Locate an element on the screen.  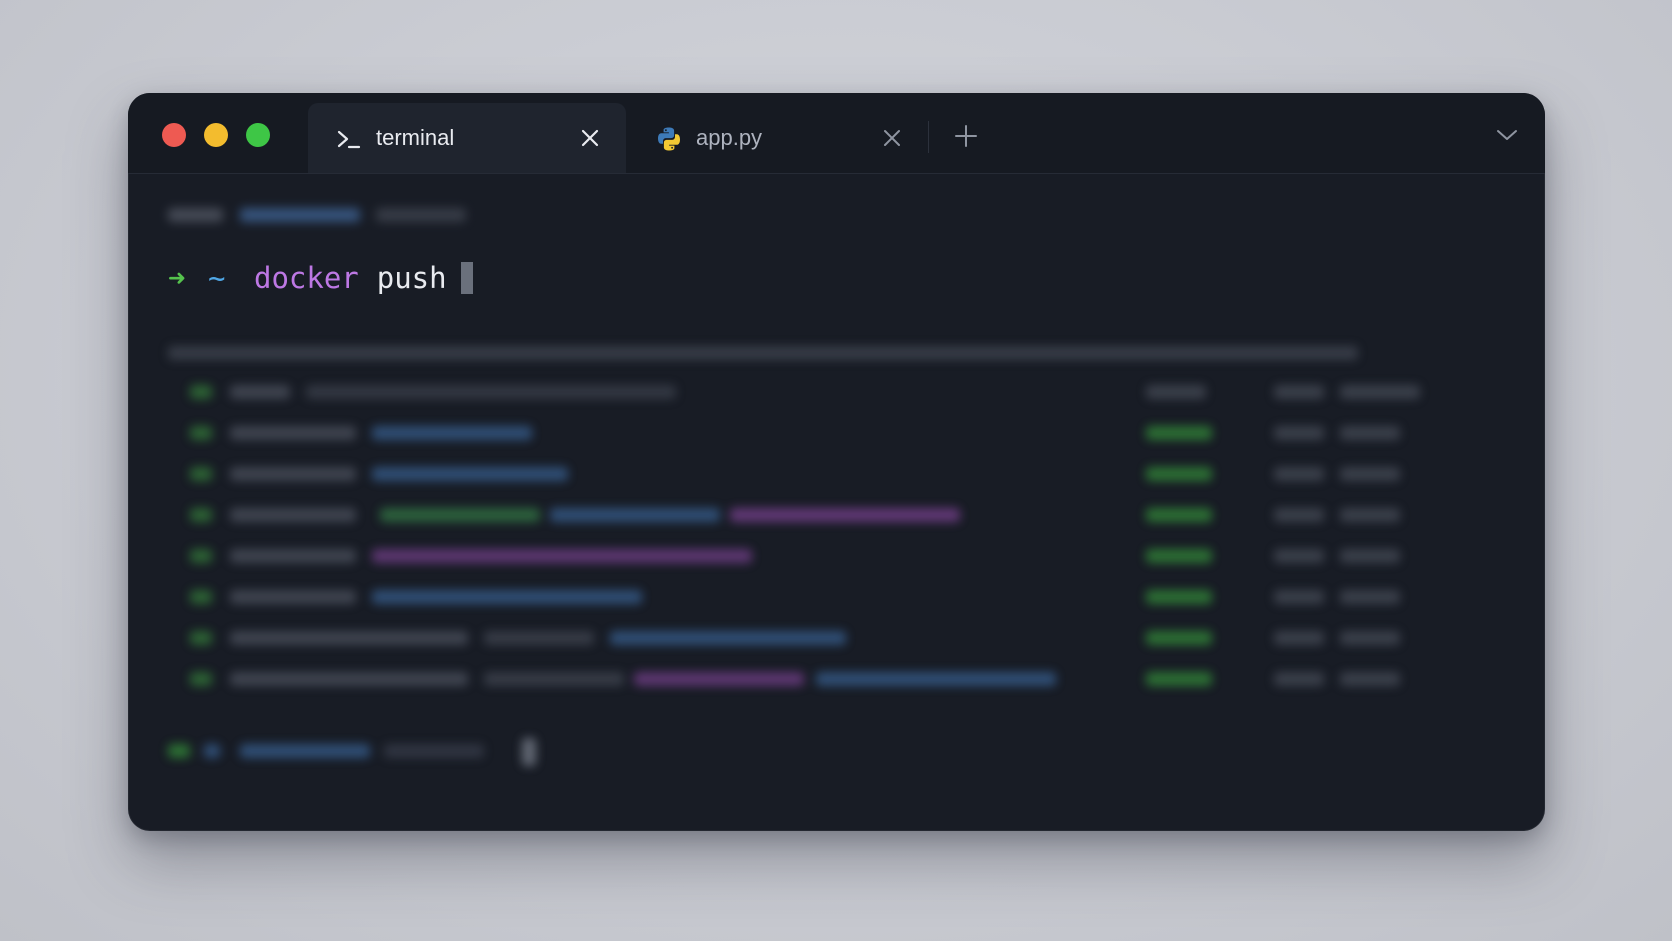
tab-terminal: terminal is located at coordinates (467, 138).